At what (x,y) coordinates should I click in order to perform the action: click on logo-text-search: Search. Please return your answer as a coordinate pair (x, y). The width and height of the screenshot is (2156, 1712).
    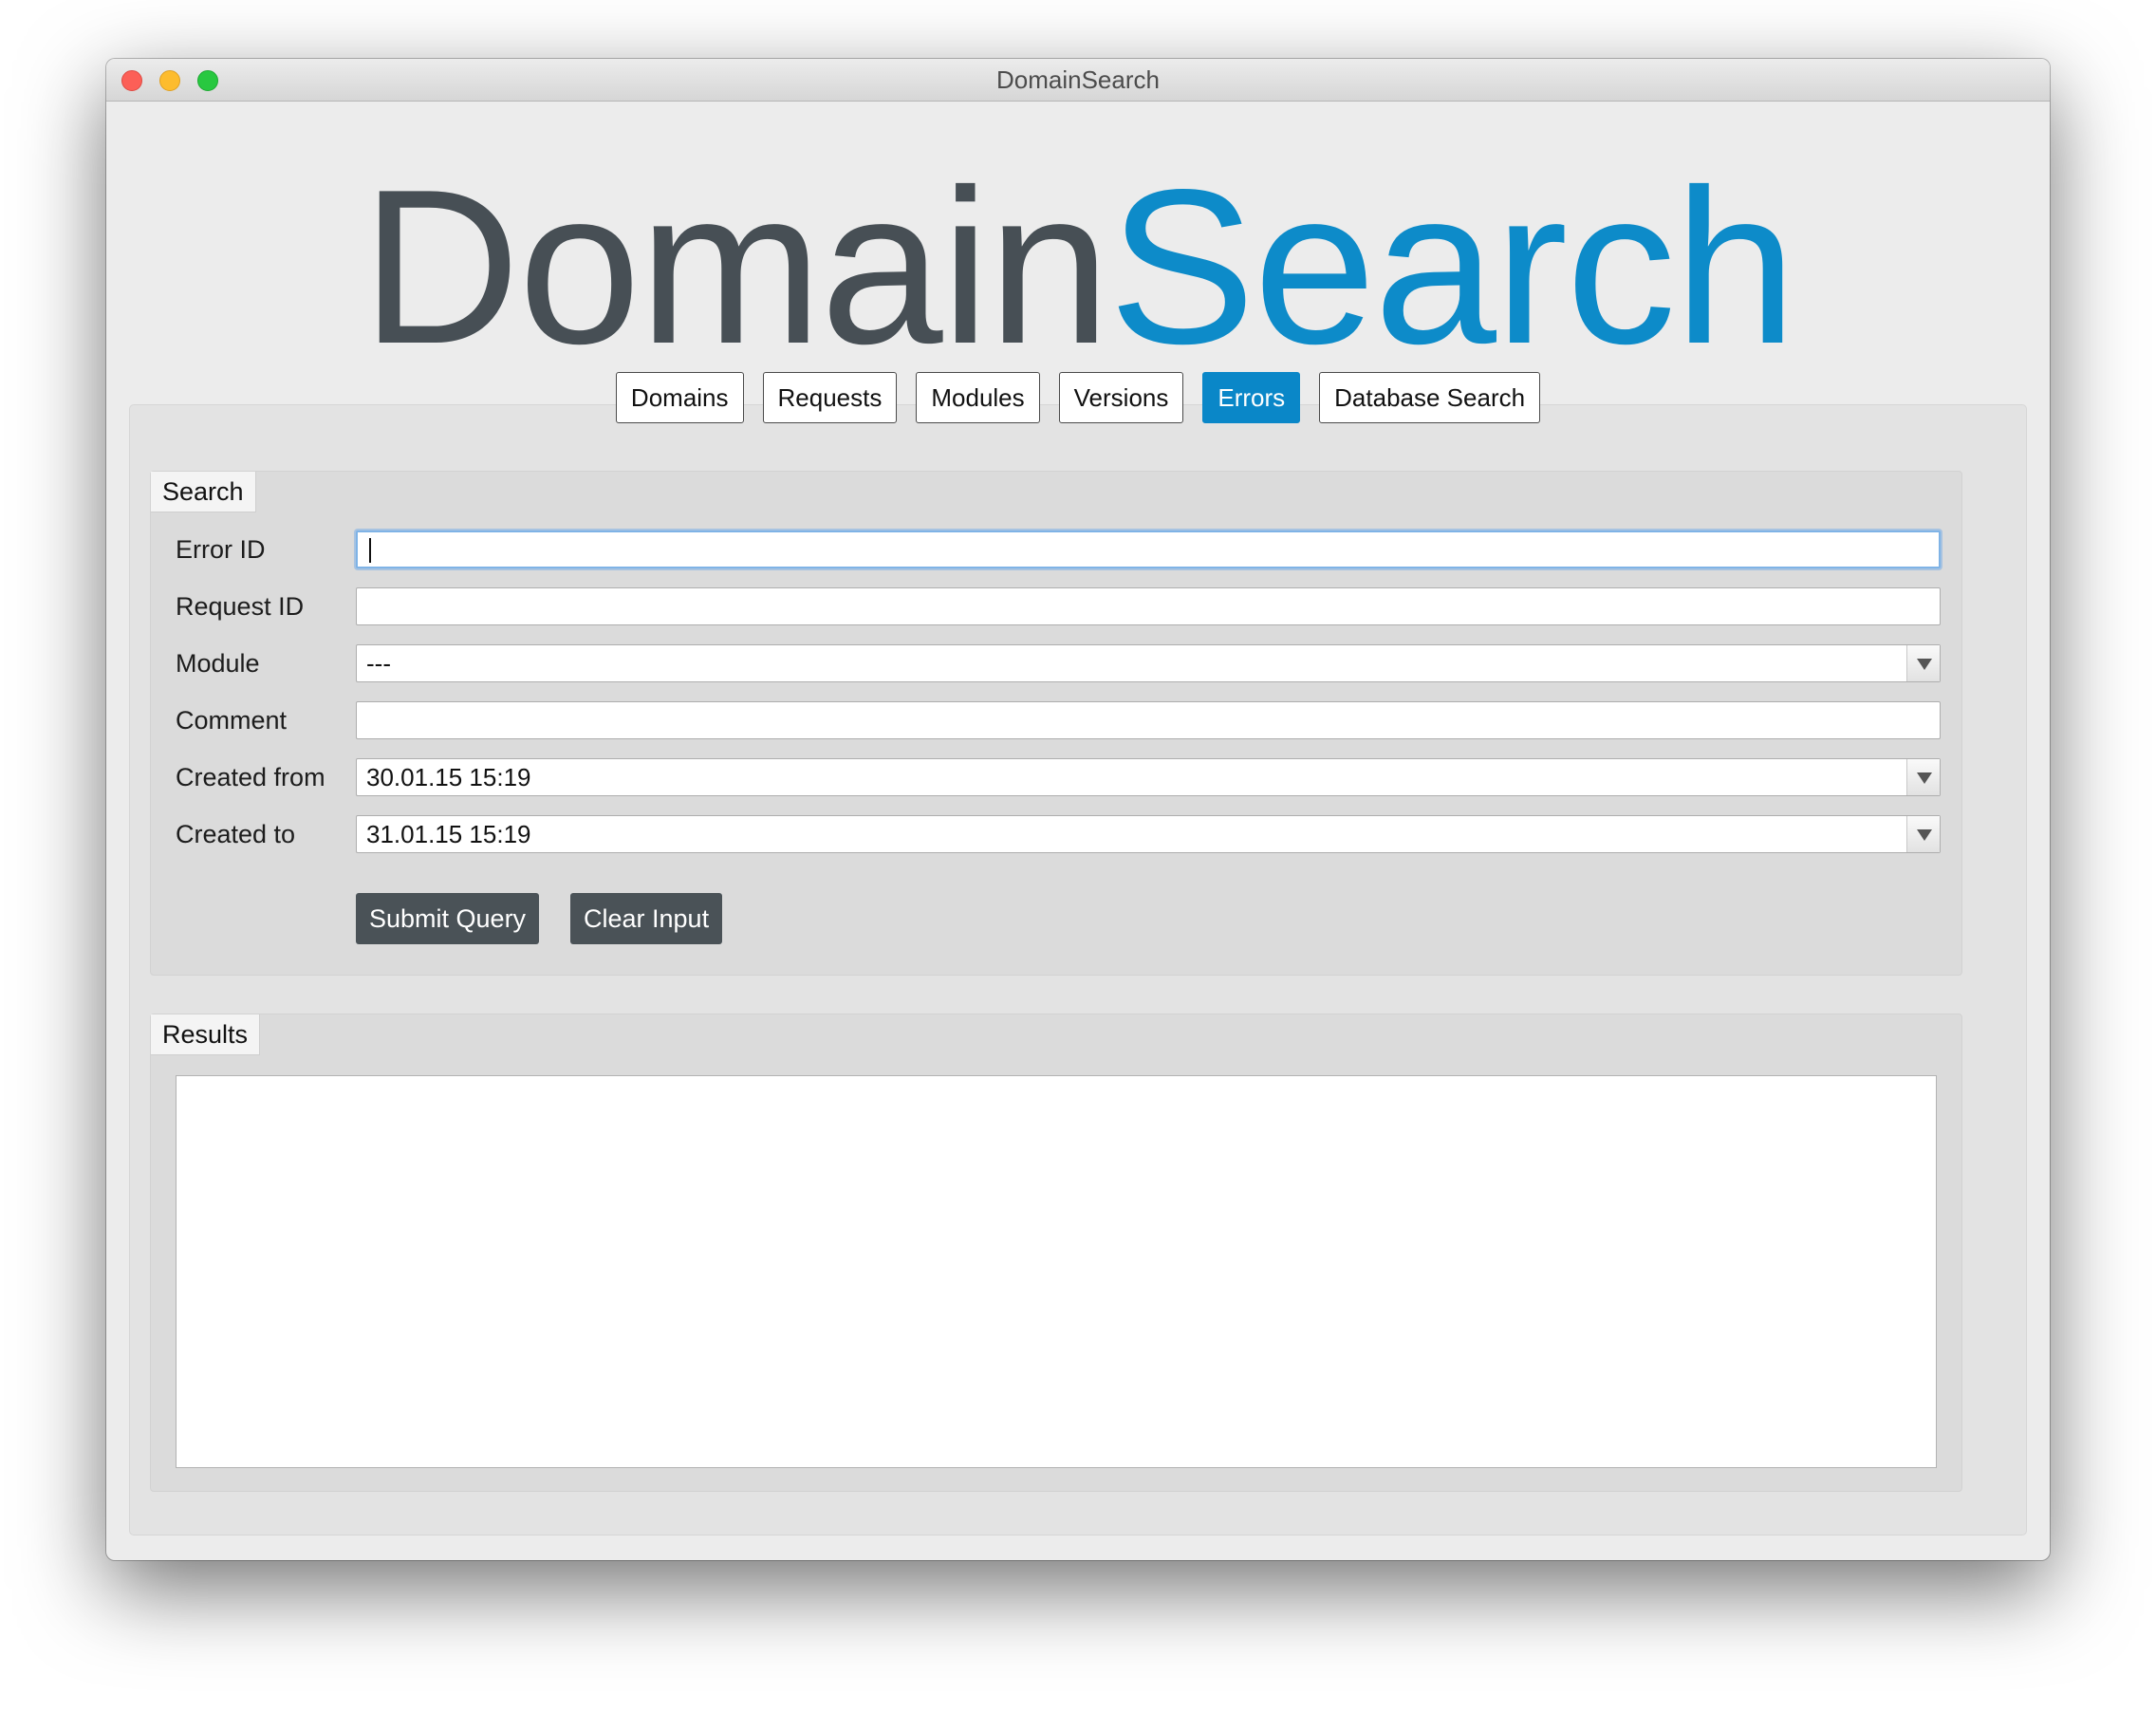
    Looking at the image, I should click on (1452, 267).